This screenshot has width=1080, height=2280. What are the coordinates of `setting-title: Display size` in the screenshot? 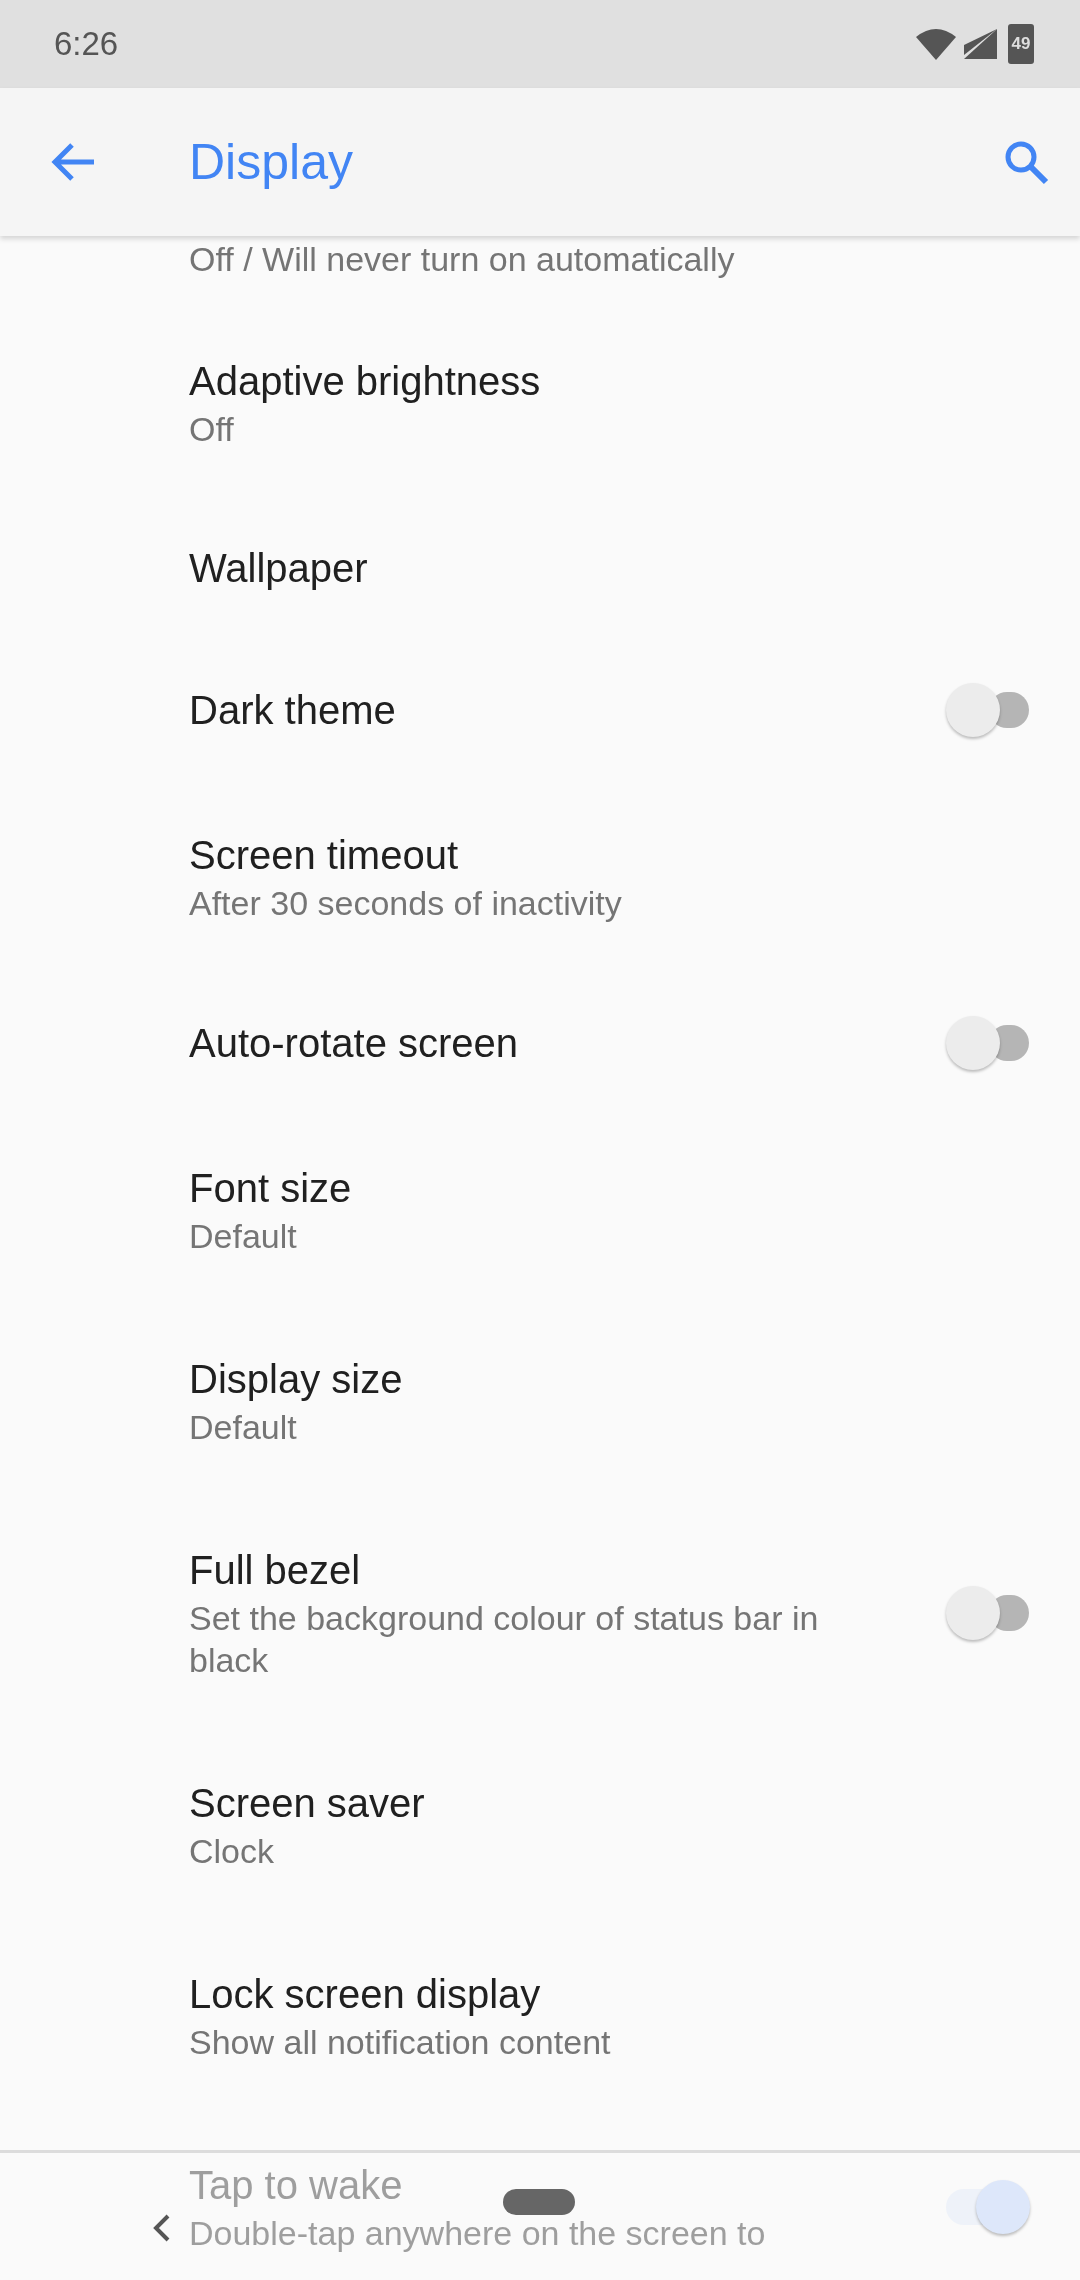 It's located at (609, 1379).